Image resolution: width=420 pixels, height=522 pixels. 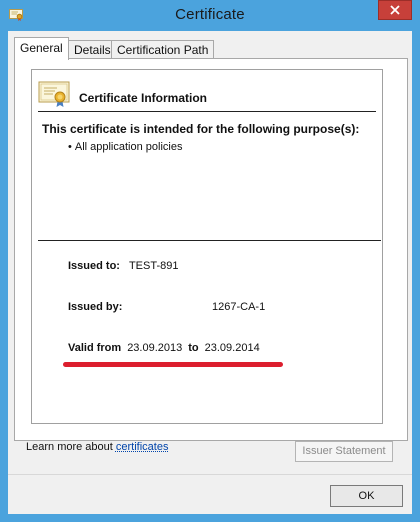 What do you see at coordinates (232, 348) in the screenshot?
I see `valid-to-value: 23.09.2014` at bounding box center [232, 348].